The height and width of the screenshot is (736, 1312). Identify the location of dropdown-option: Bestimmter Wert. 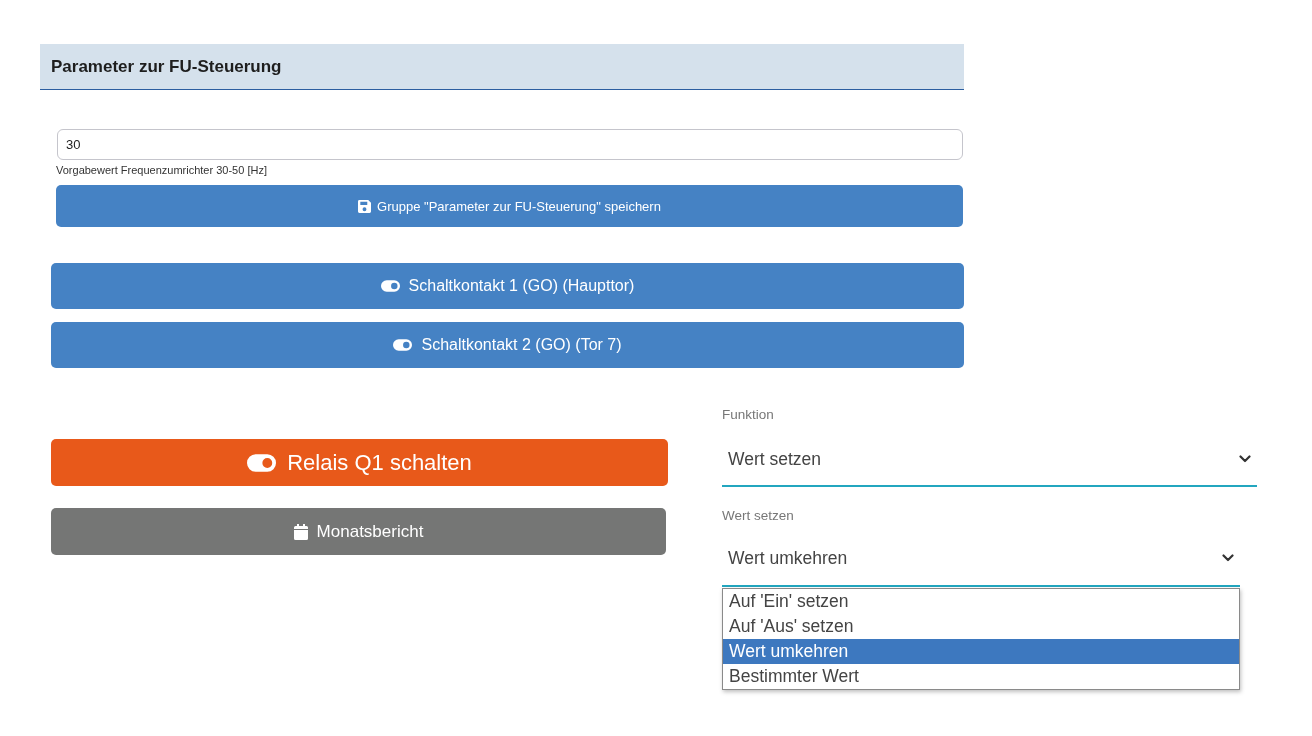
(981, 676).